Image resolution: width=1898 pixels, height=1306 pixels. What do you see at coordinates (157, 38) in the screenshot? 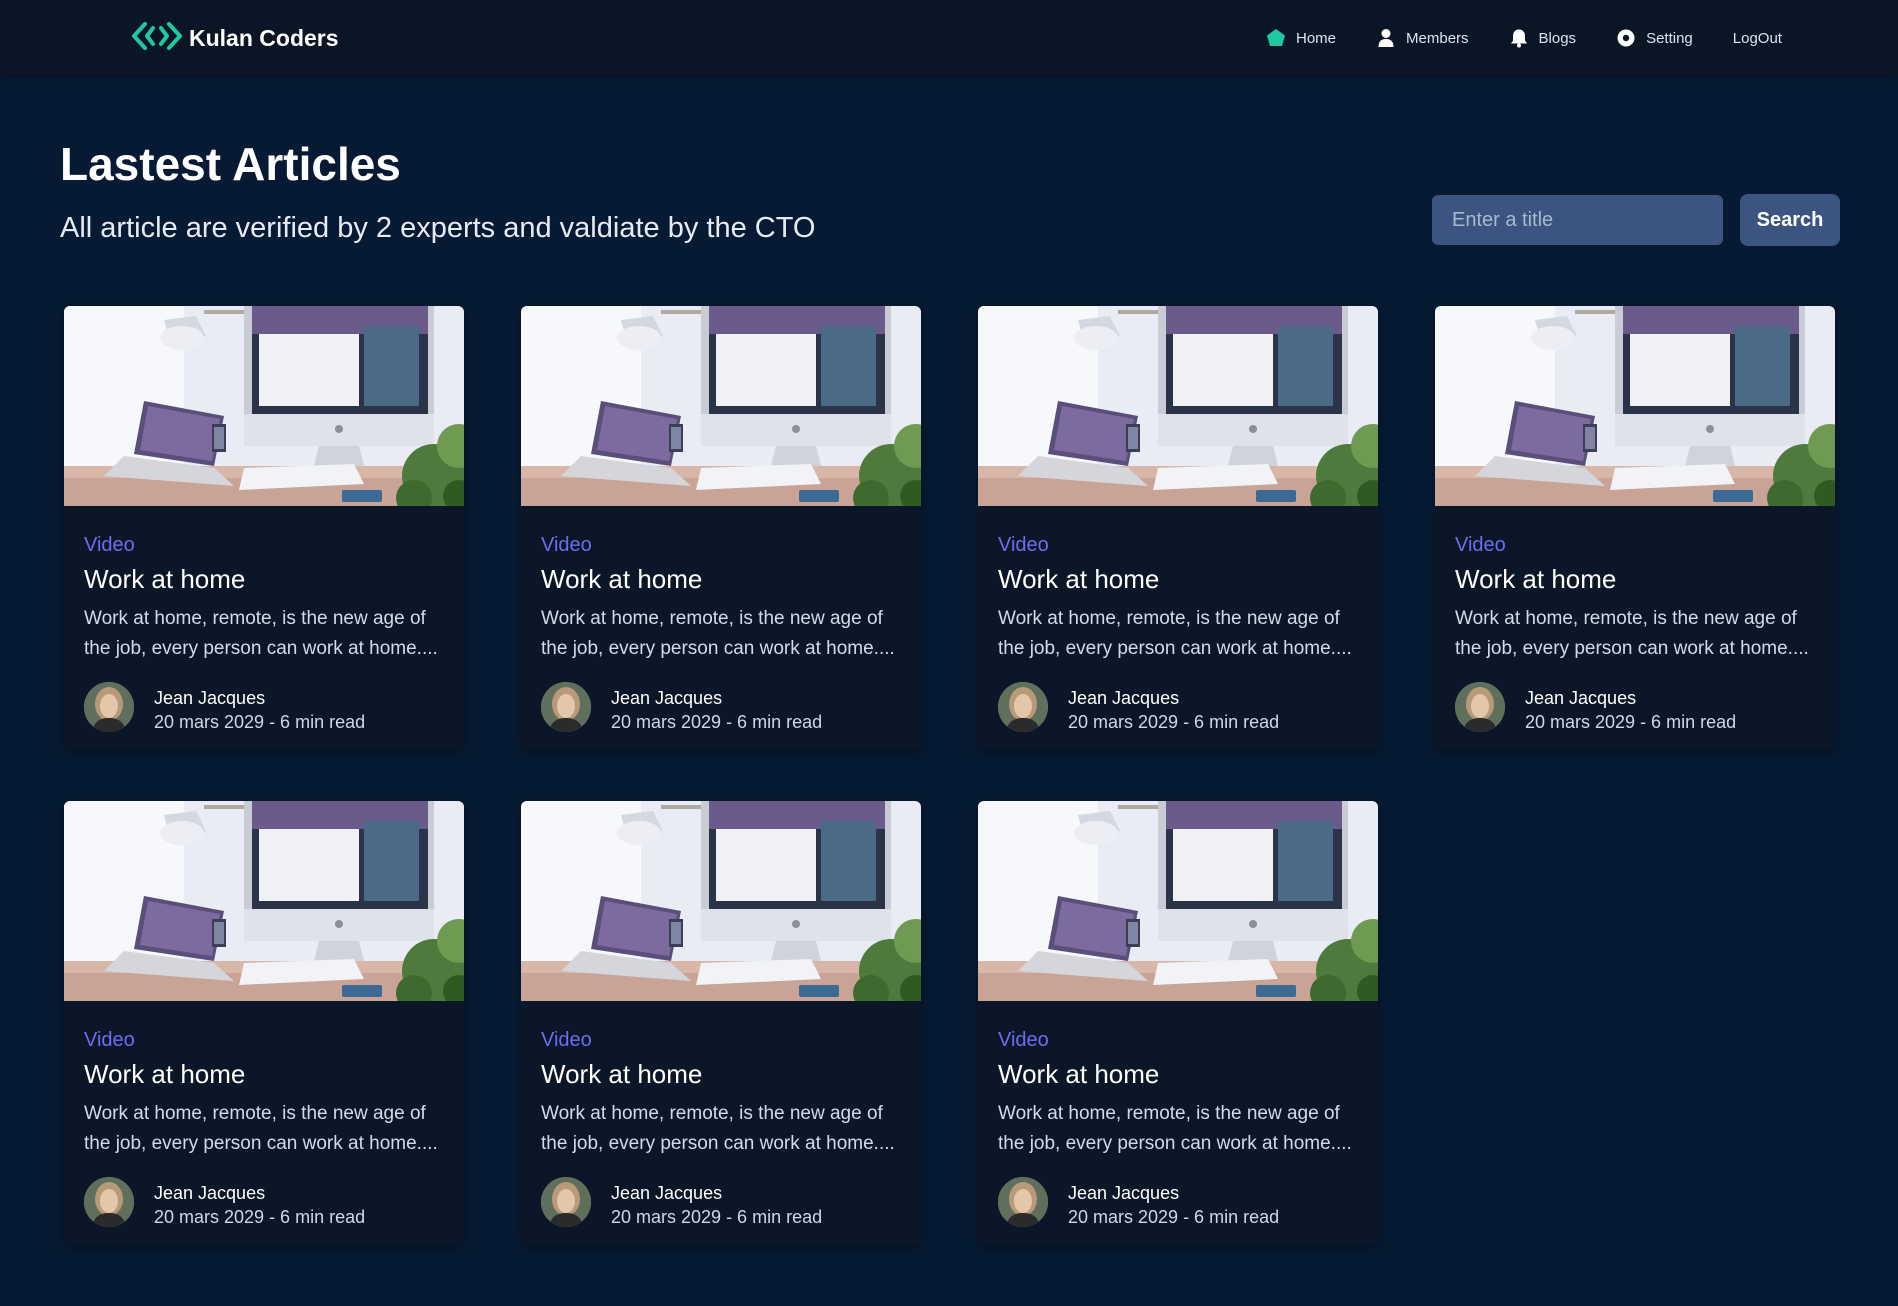
I see `brand-logo-icon` at bounding box center [157, 38].